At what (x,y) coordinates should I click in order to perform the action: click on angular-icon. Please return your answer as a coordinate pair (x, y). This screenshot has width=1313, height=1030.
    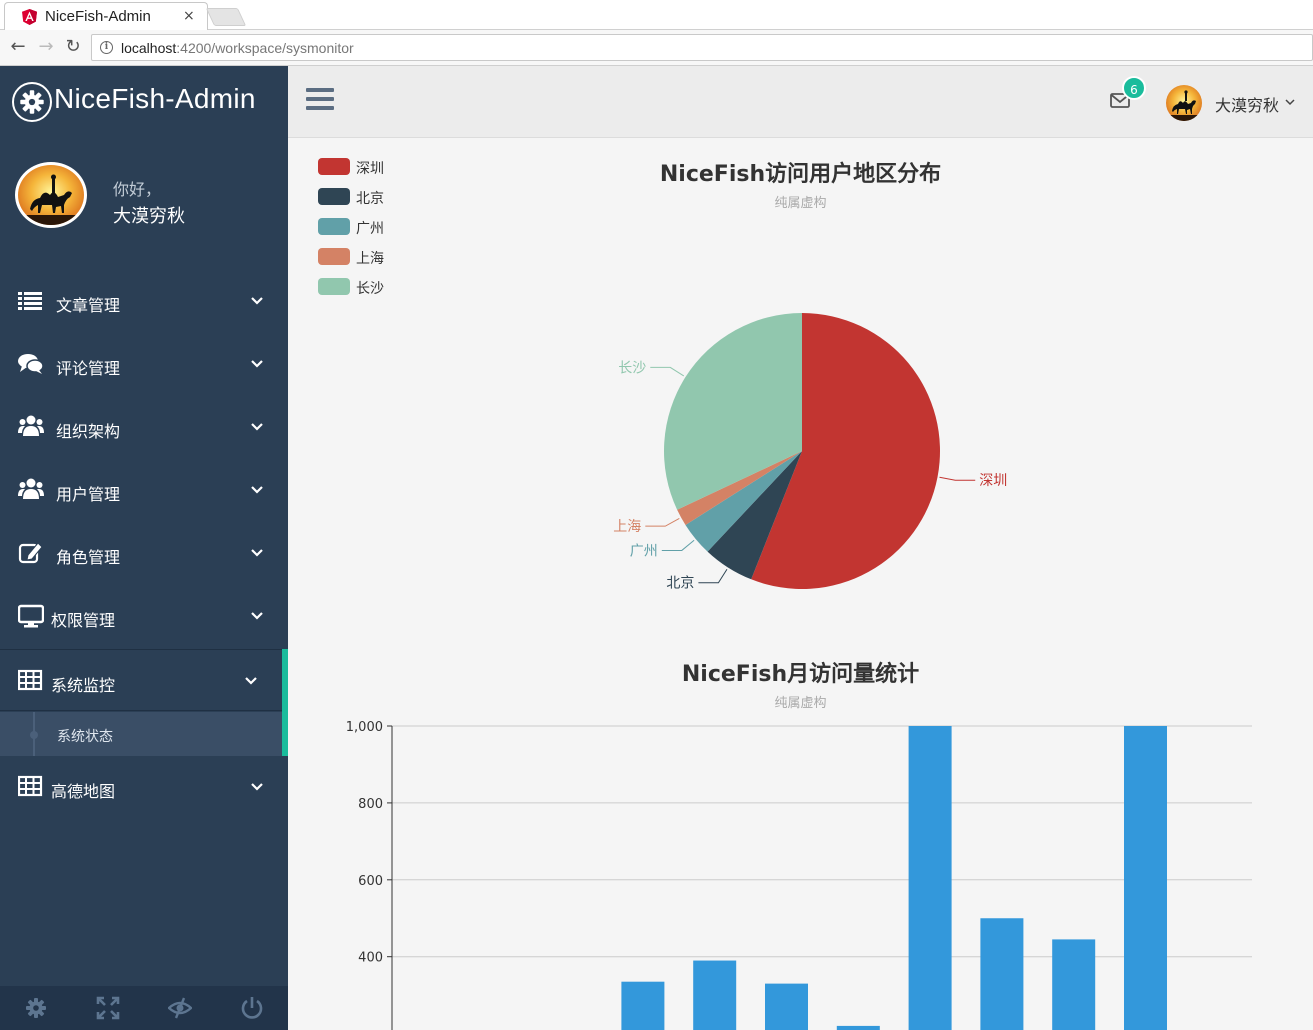
    Looking at the image, I should click on (29, 17).